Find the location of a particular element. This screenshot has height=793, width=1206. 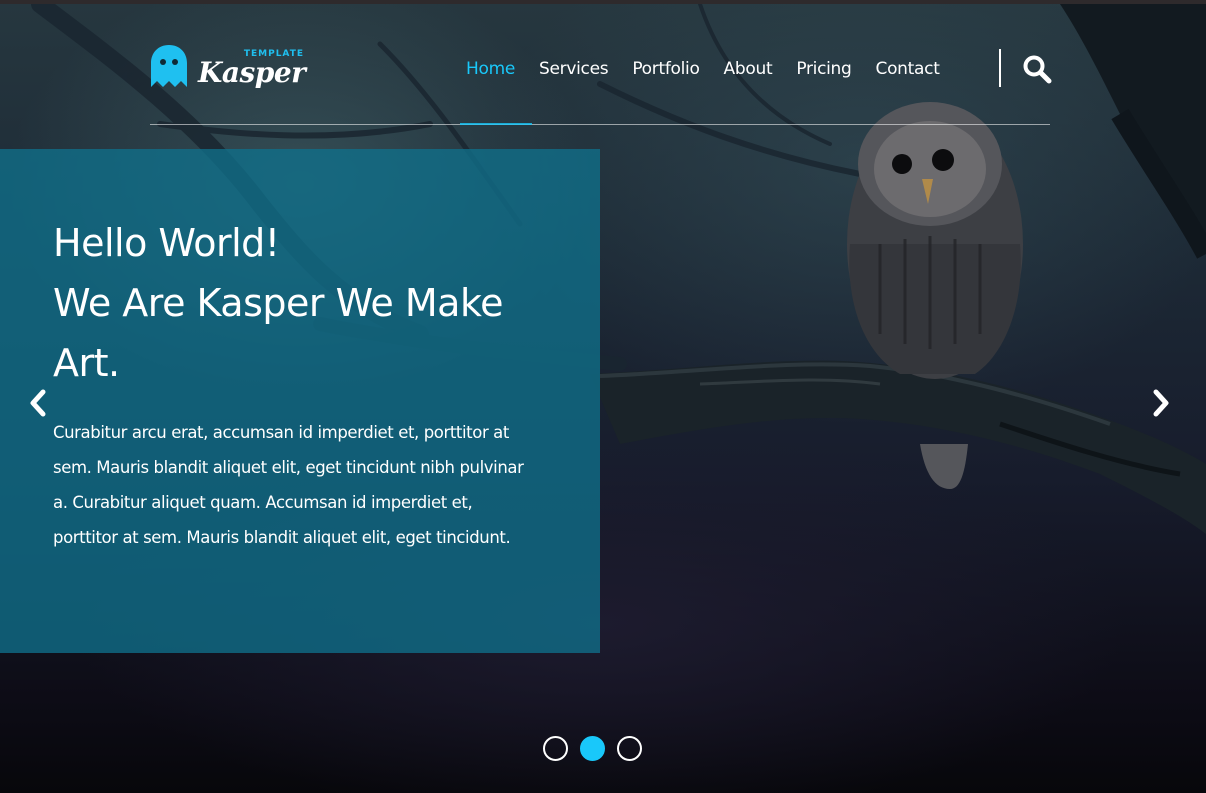

slider-pagination is located at coordinates (598, 748).